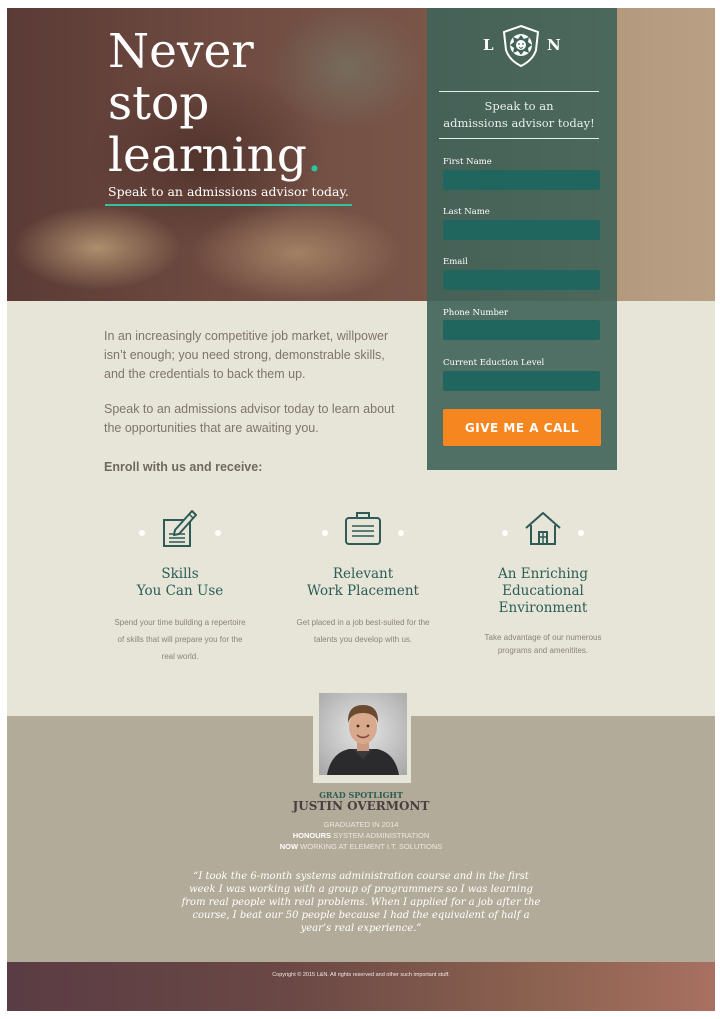  Describe the element at coordinates (522, 427) in the screenshot. I see `give-me-a-call-button: GIVE ME A CALL` at that location.